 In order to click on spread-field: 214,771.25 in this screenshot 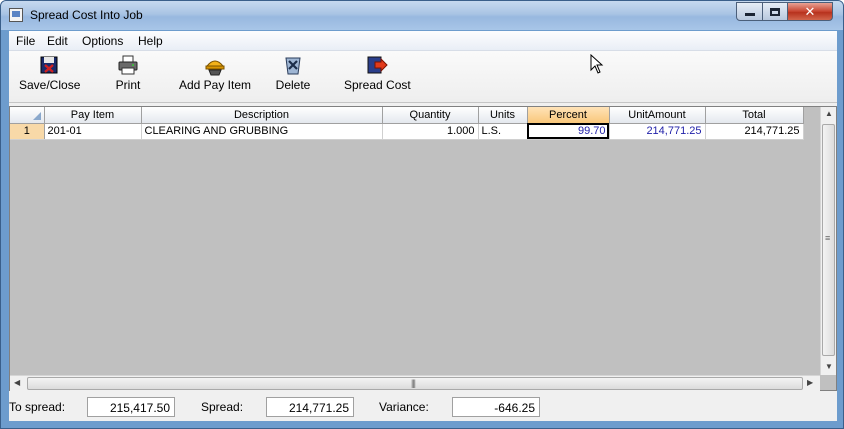, I will do `click(310, 407)`.